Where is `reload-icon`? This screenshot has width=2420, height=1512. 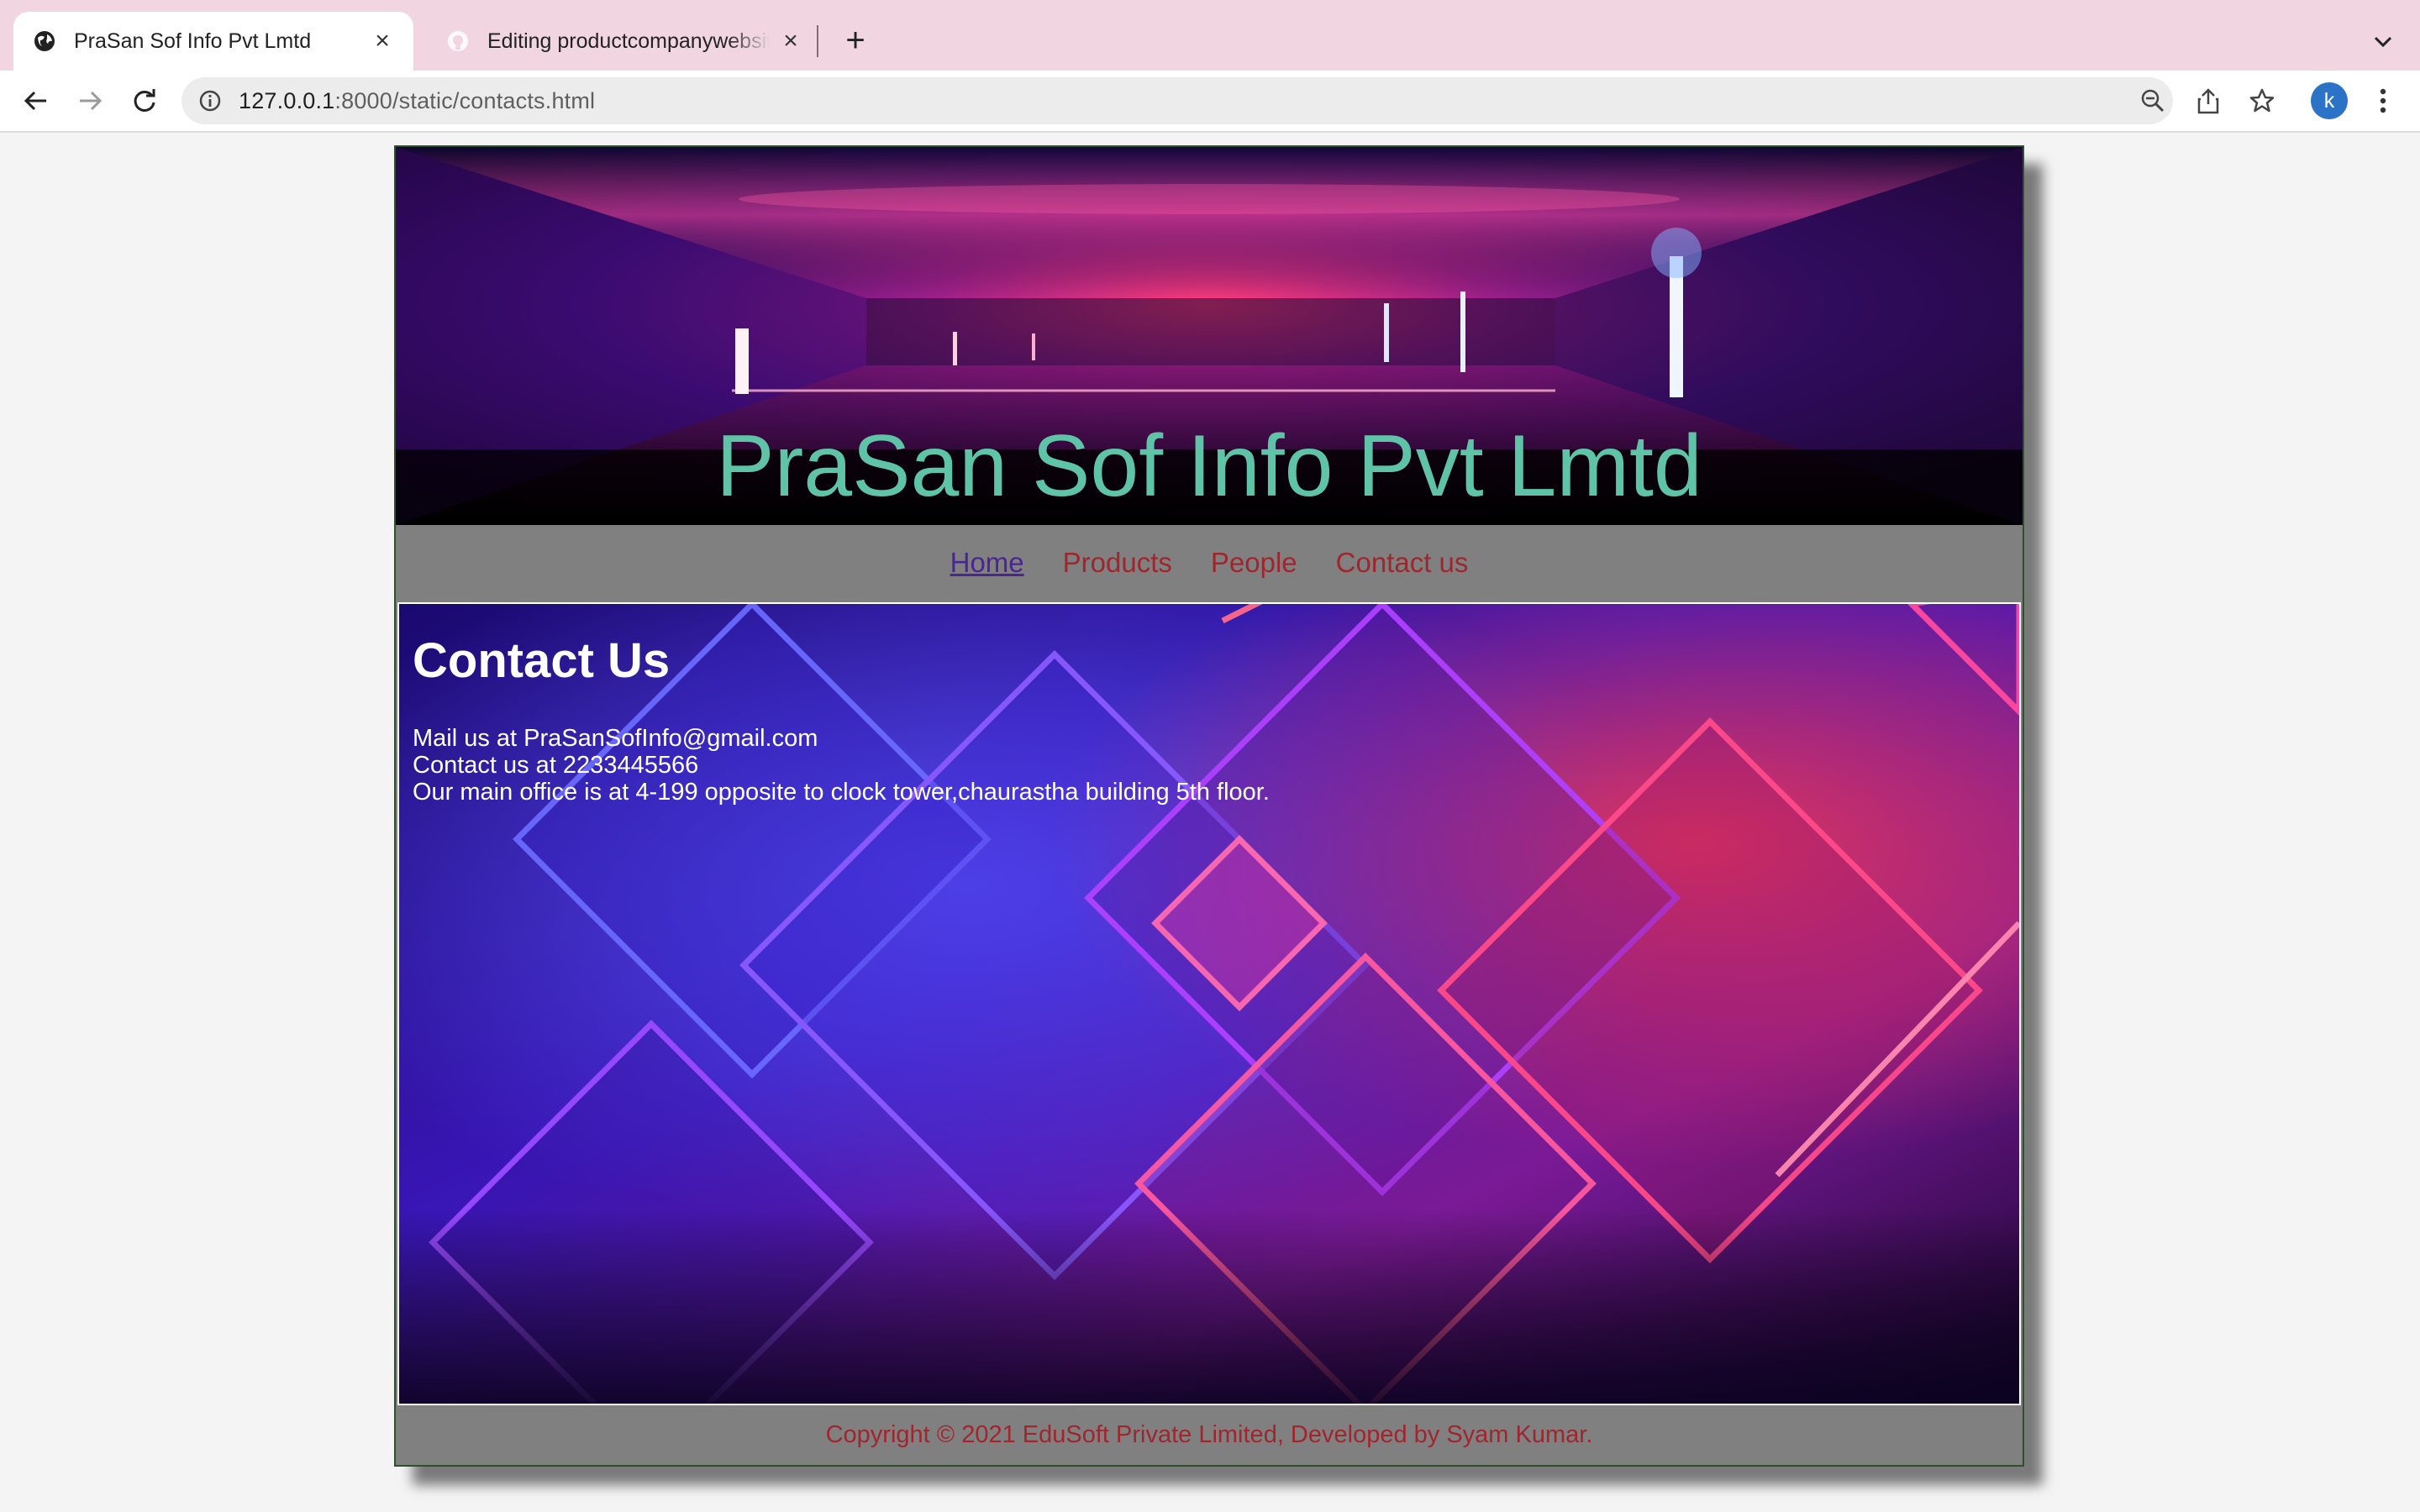 reload-icon is located at coordinates (144, 100).